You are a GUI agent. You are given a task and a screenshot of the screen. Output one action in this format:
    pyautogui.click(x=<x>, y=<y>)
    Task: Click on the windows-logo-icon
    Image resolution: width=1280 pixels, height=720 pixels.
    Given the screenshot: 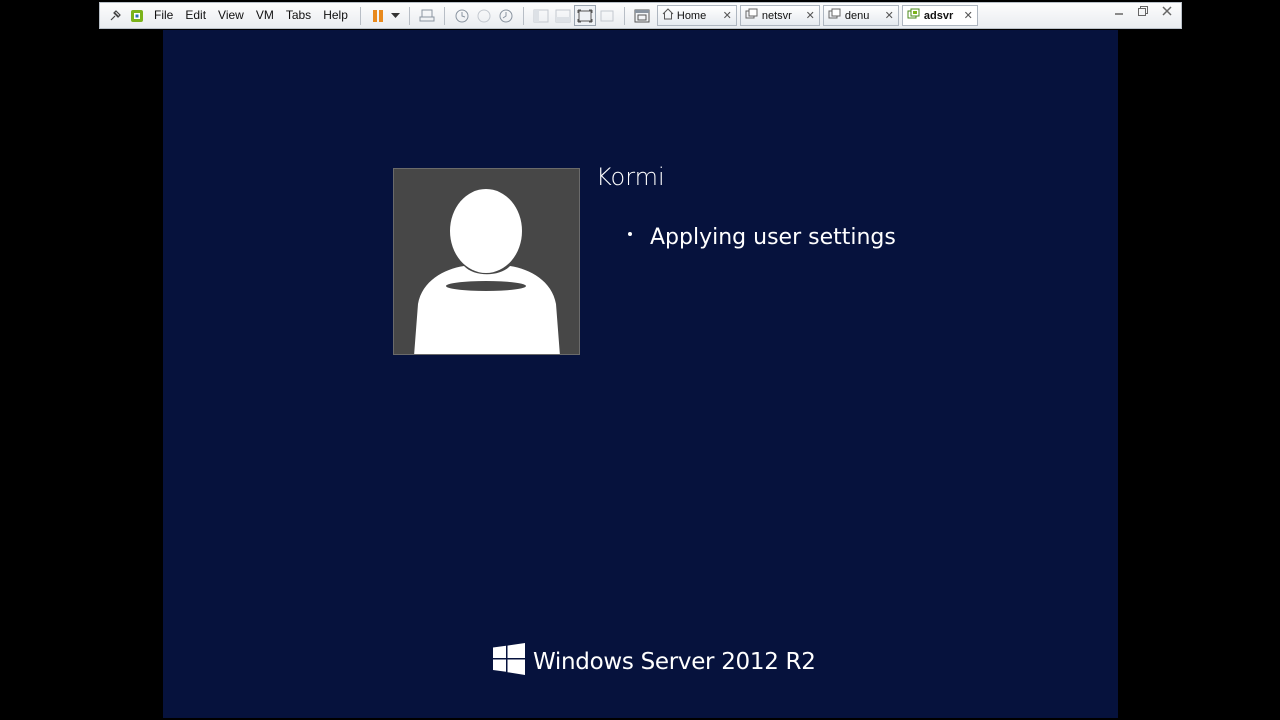 What is the action you would take?
    pyautogui.click(x=509, y=661)
    